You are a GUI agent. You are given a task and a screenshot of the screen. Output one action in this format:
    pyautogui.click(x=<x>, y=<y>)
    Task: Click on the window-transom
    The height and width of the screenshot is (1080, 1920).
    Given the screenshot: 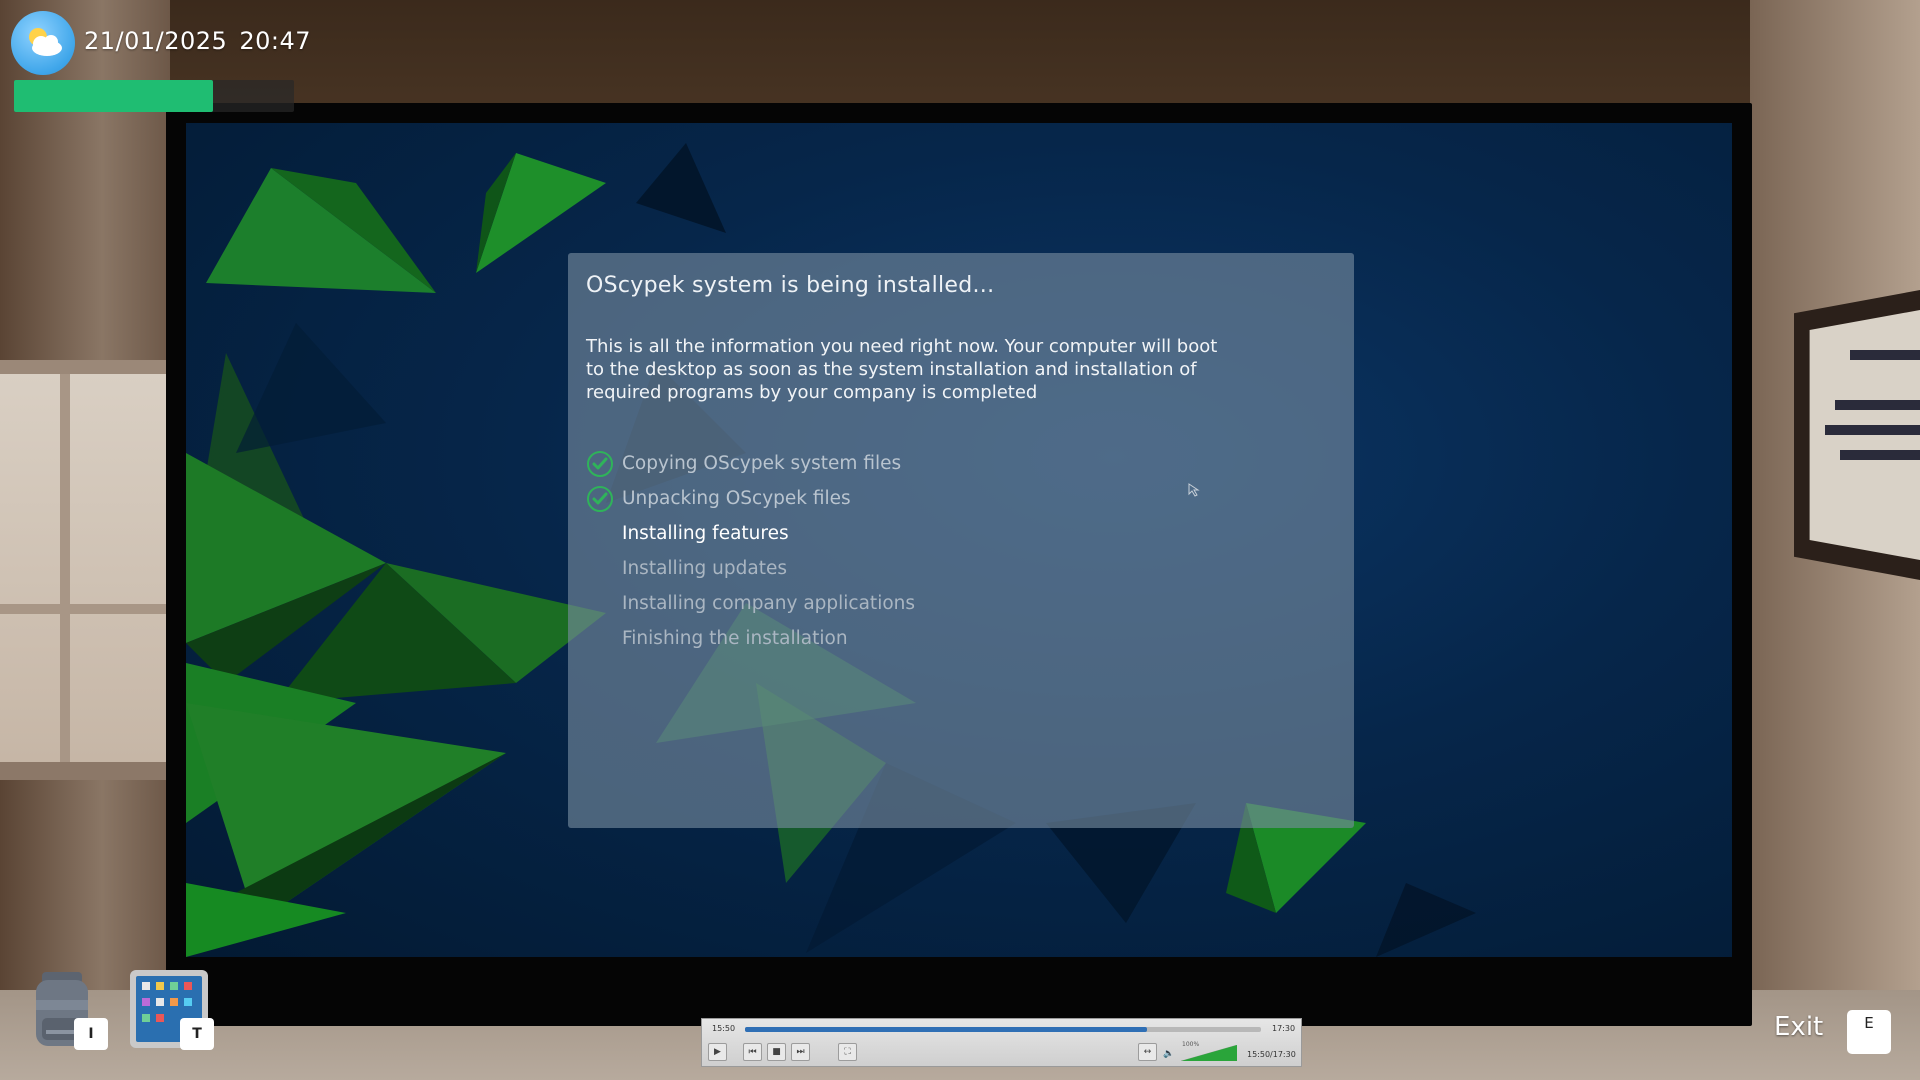 What is the action you would take?
    pyautogui.click(x=87, y=609)
    